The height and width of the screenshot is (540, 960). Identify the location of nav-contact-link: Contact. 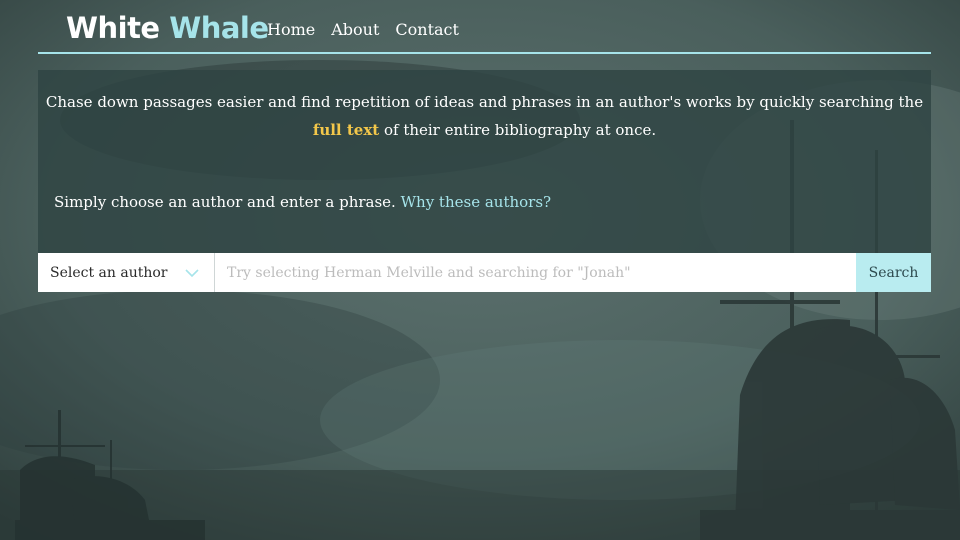
(427, 30).